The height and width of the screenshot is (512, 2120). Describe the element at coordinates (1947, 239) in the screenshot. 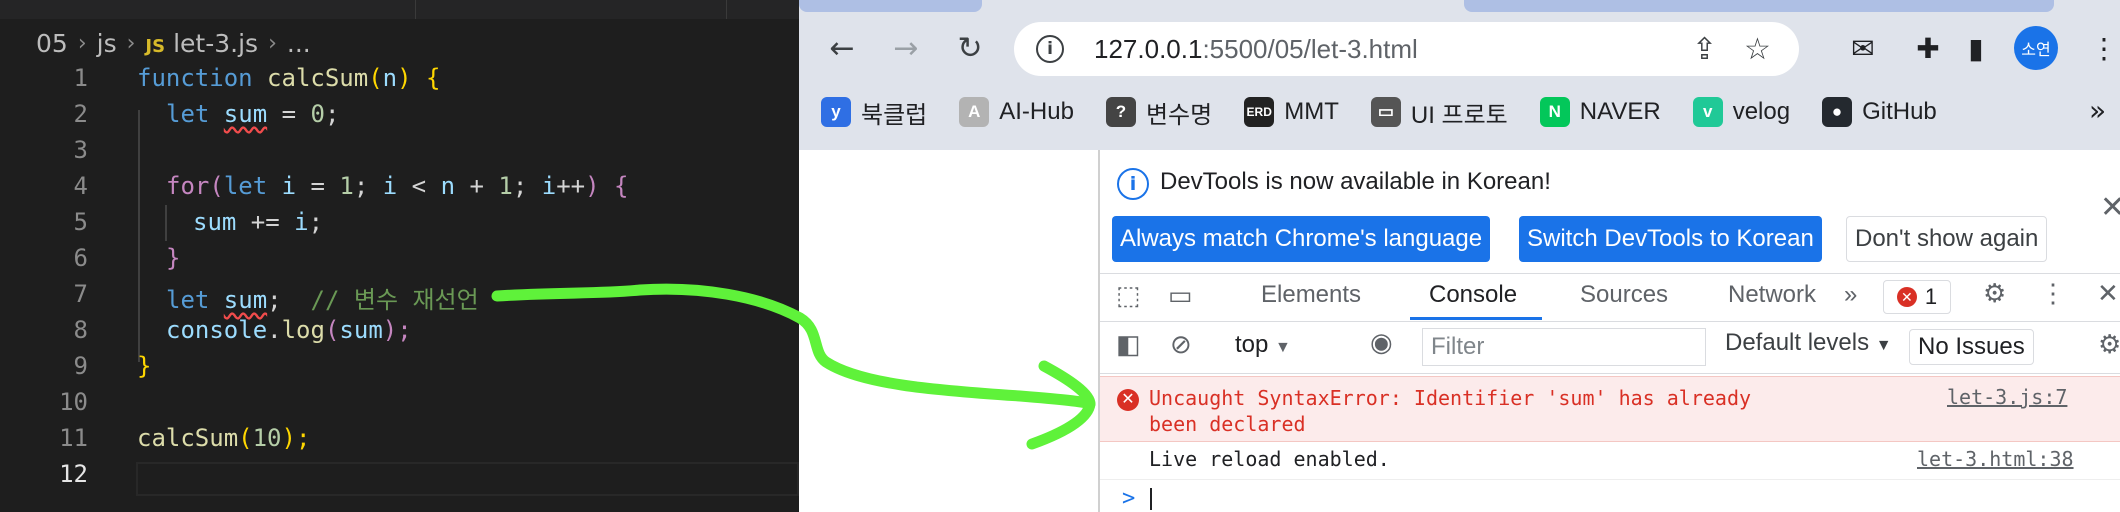

I see `dont-show-again-button: Don't show again` at that location.